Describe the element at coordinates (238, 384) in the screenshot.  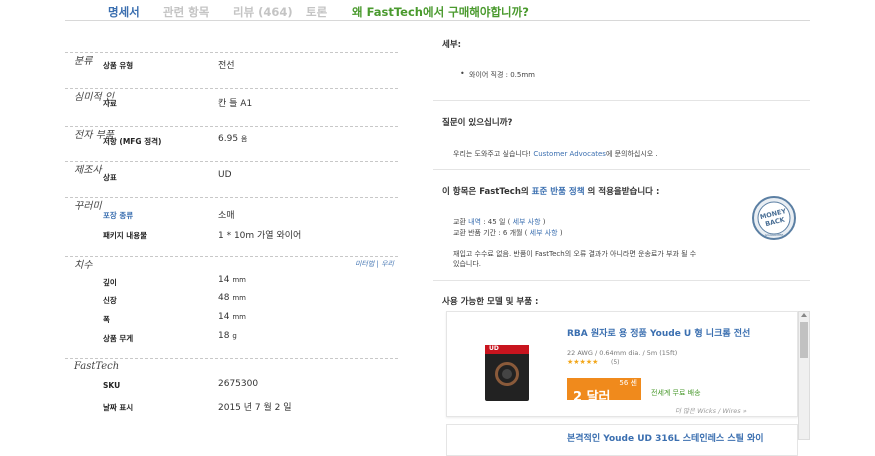
I see `spec-value: 2675300` at that location.